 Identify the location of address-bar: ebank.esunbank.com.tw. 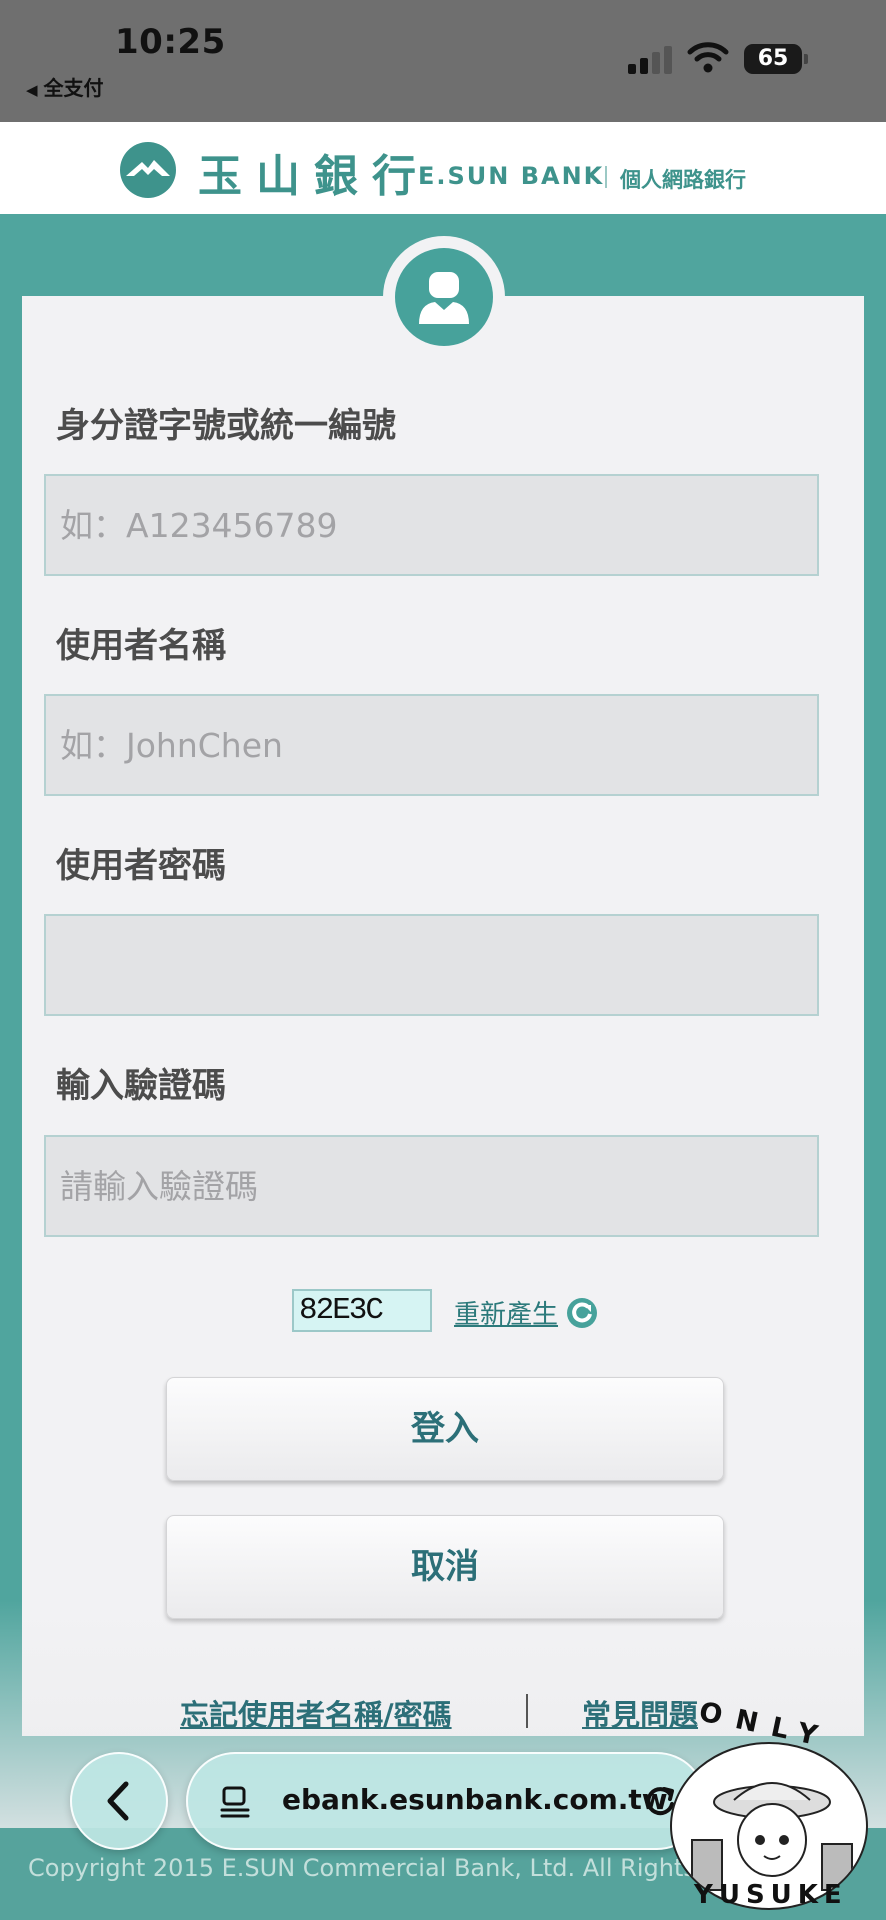
(446, 1801).